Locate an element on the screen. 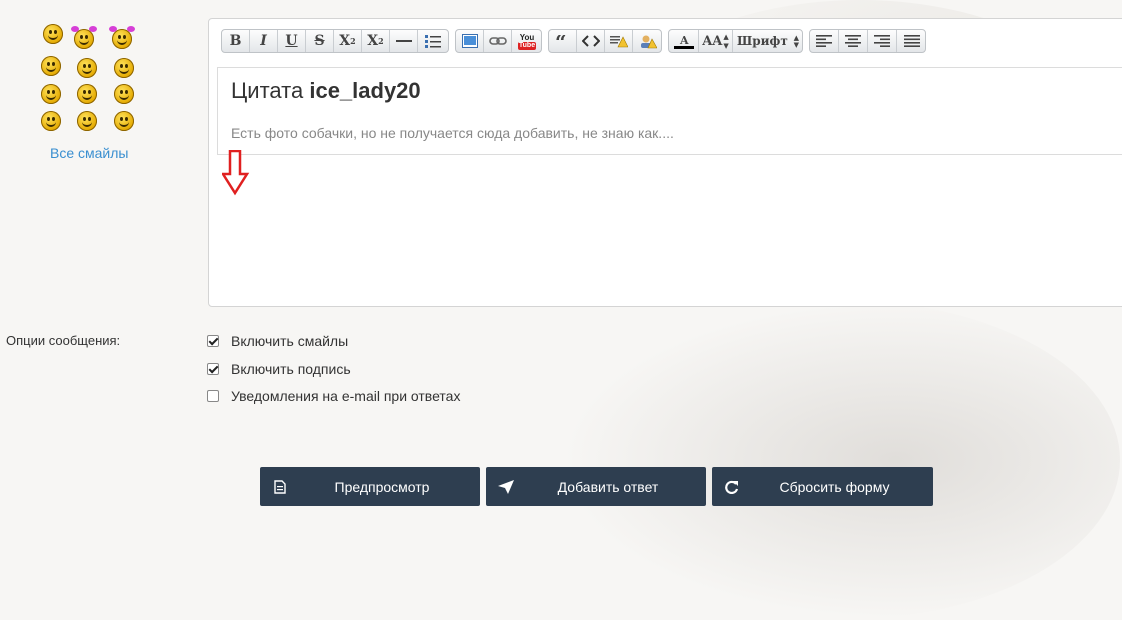 The image size is (1122, 620). align-center-icon is located at coordinates (853, 41).